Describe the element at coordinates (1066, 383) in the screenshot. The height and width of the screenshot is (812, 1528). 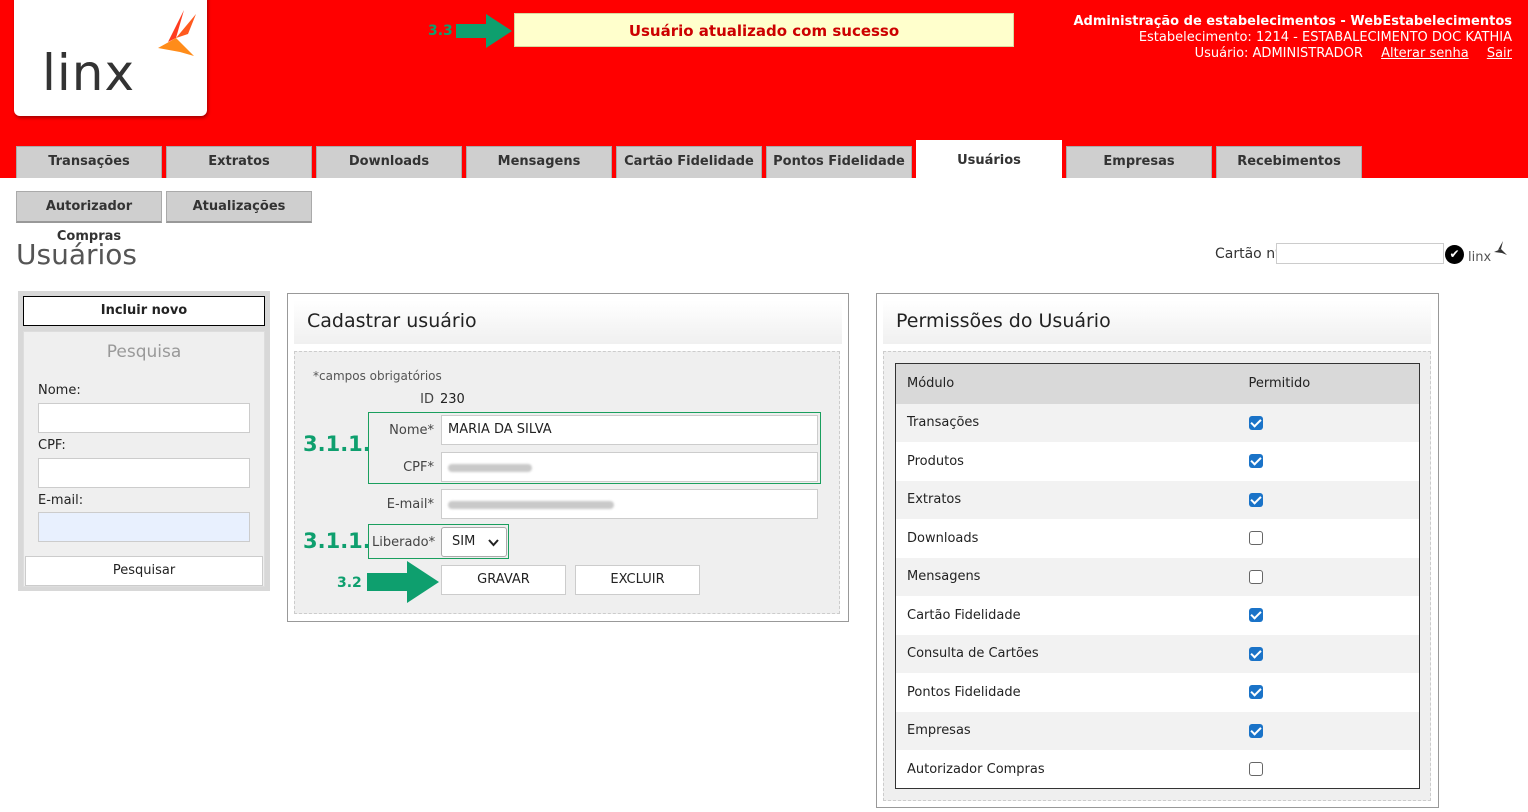
I see `col-module-header: Módulo` at that location.